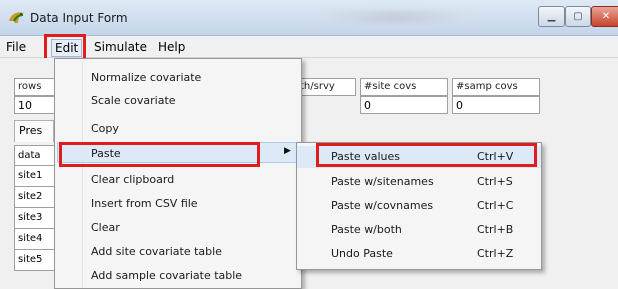  I want to click on menu-item-copy: Copy, so click(105, 128).